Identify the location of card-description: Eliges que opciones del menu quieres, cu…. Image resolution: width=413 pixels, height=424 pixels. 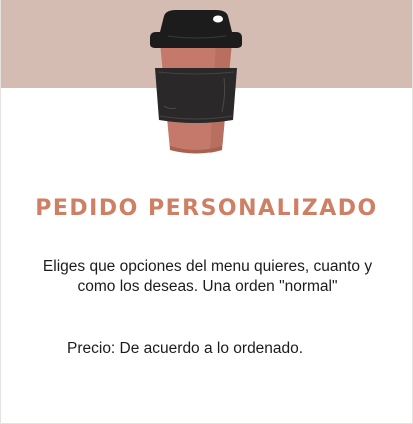
(207, 276).